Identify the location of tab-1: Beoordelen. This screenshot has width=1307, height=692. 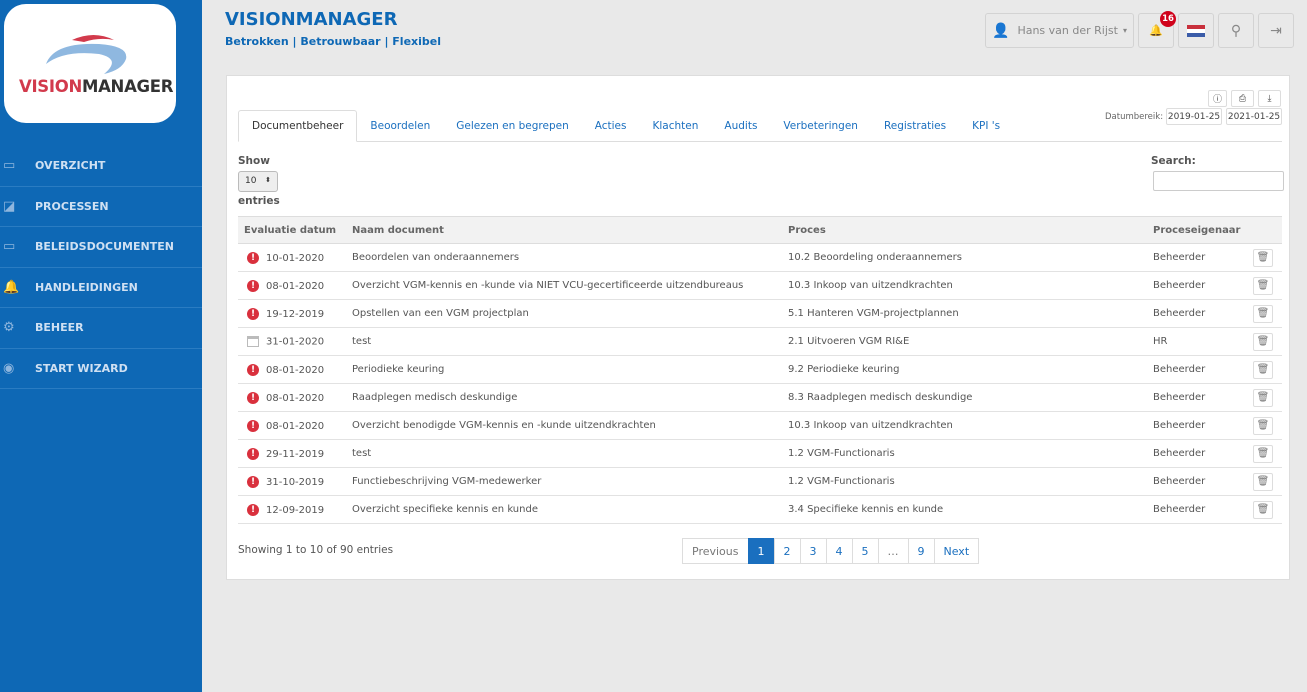
(400, 126).